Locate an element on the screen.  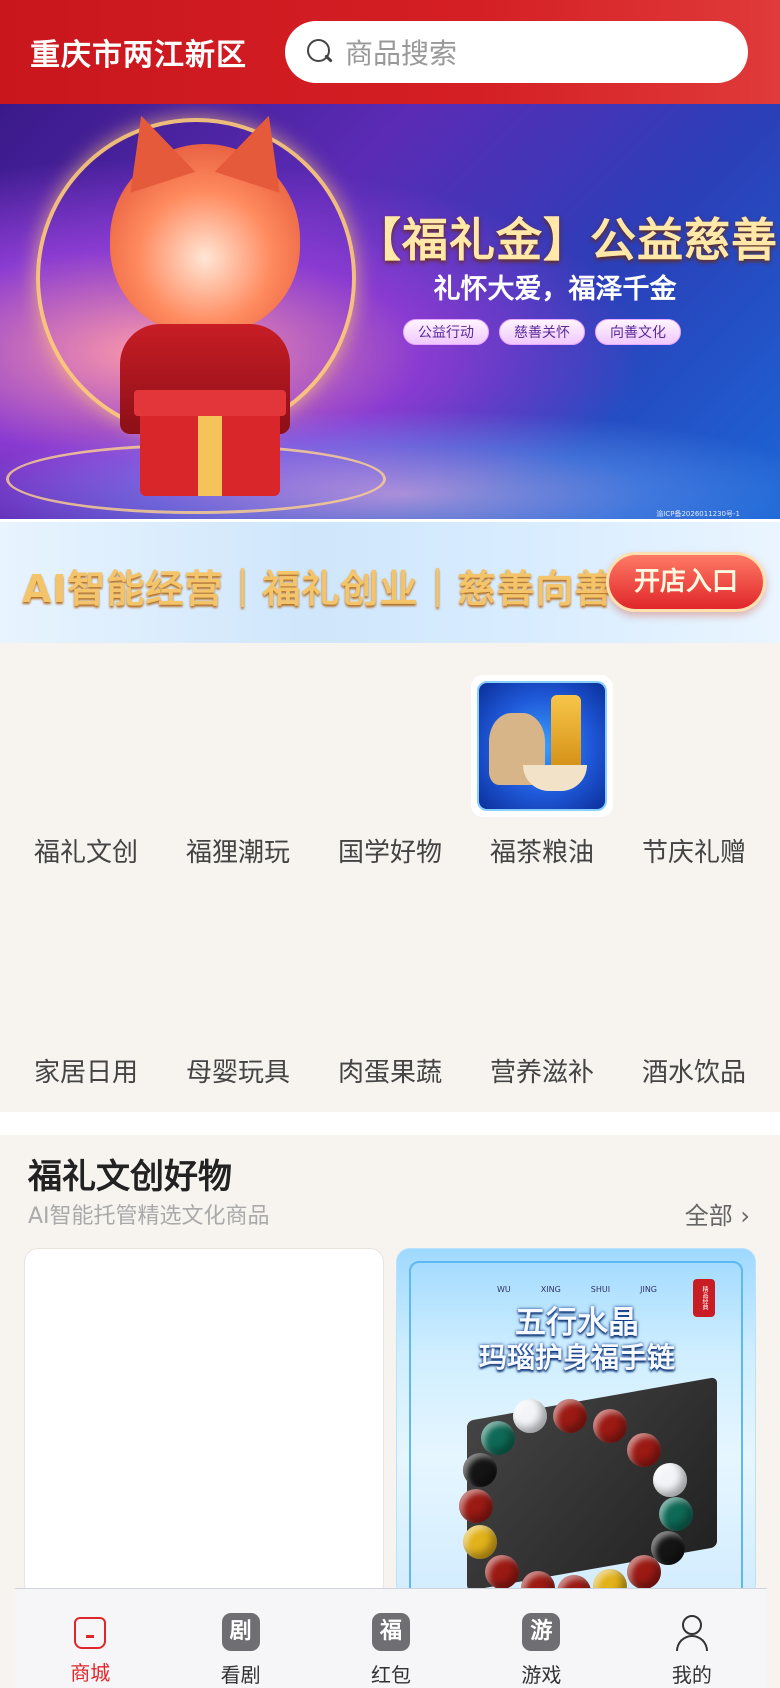
grain-oil-category-icon is located at coordinates (542, 746).